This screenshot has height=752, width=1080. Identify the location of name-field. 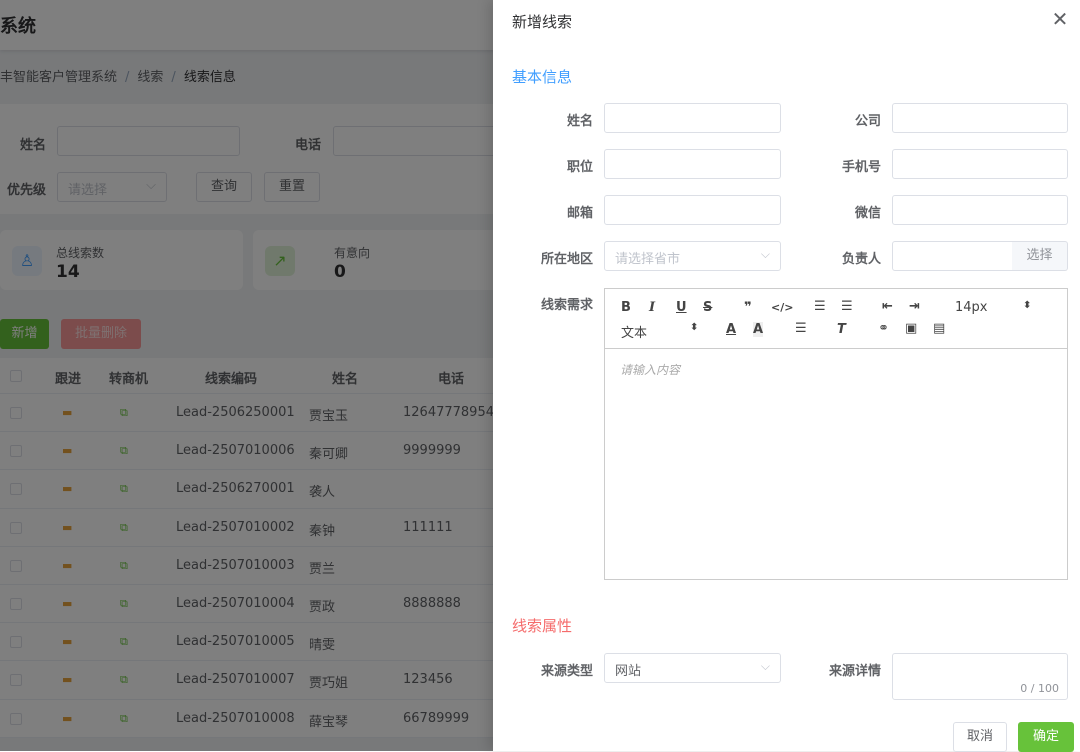
(692, 118).